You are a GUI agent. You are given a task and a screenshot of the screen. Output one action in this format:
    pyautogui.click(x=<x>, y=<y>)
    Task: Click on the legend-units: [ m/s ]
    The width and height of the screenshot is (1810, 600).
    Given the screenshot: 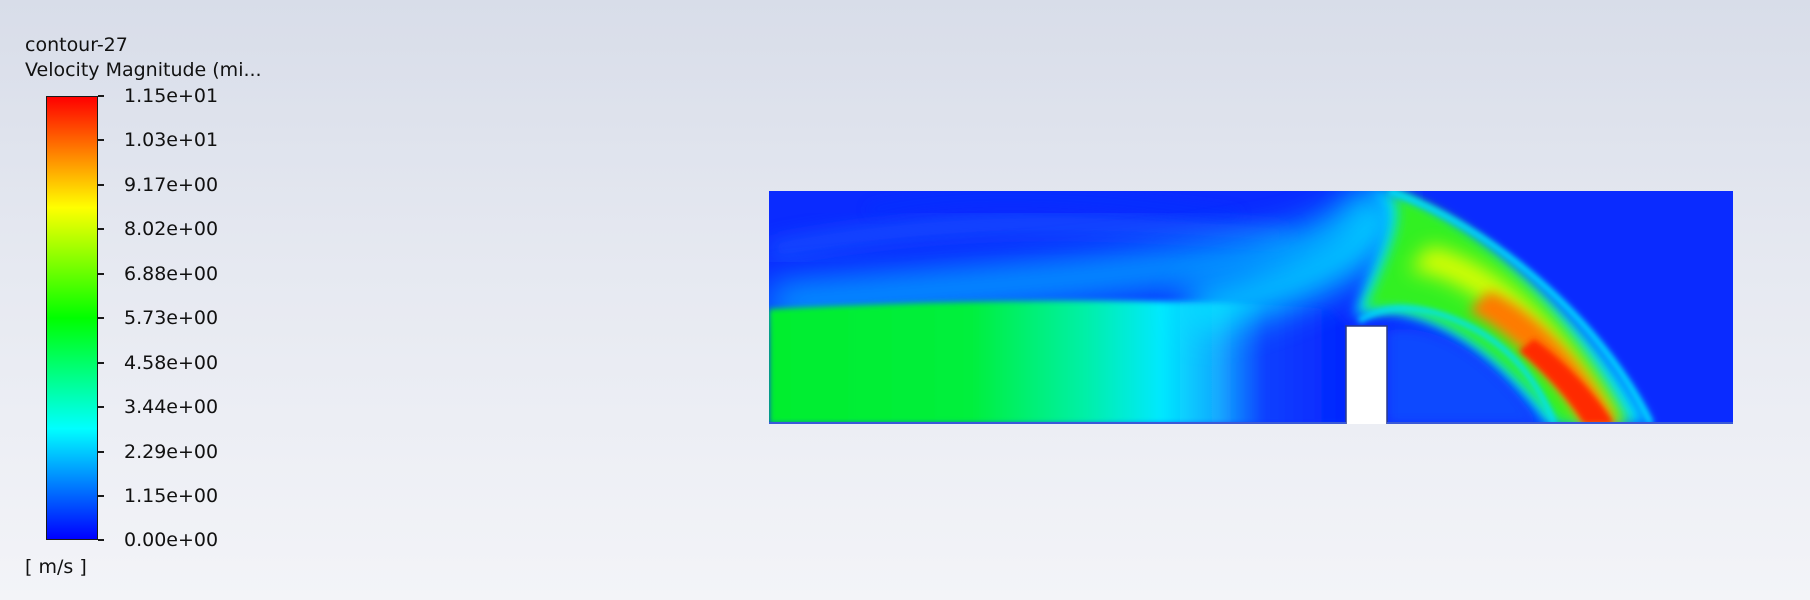 What is the action you would take?
    pyautogui.click(x=56, y=567)
    